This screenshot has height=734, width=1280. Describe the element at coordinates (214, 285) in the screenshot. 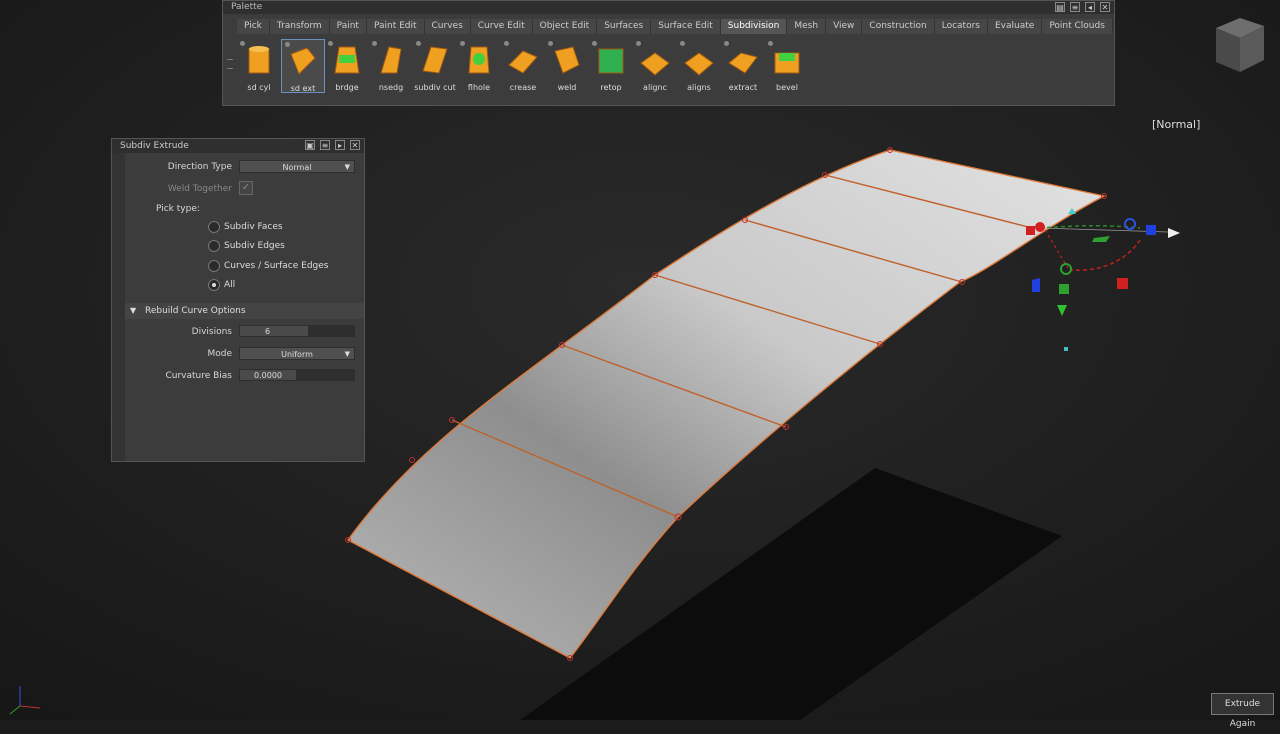

I see `pick-all-radio` at that location.